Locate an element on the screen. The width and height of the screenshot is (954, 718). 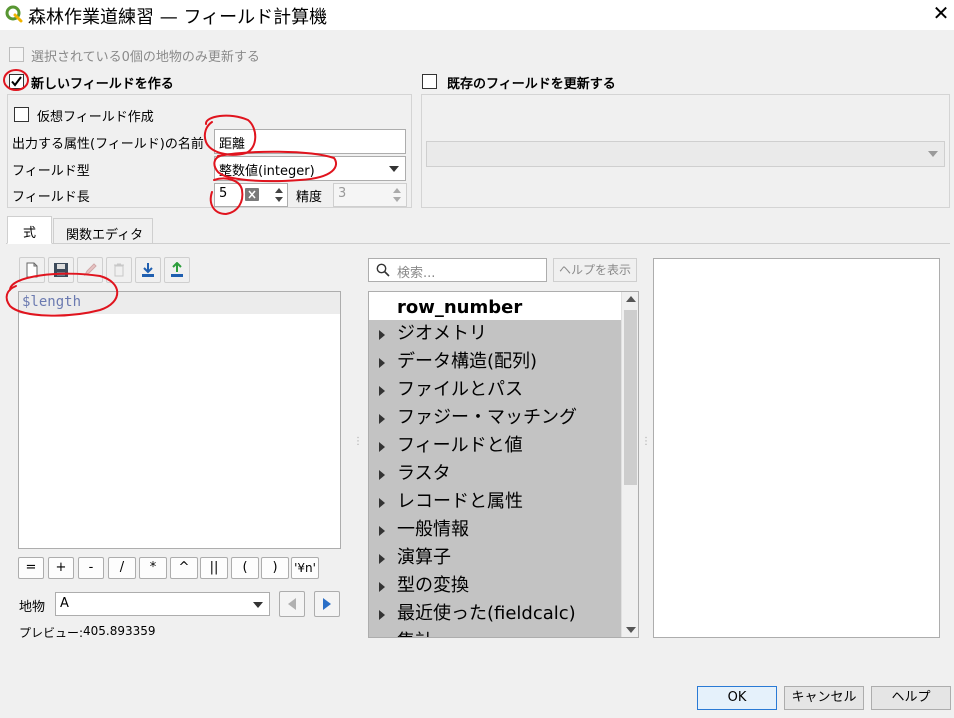
selected-only-checkbox is located at coordinates (16, 54).